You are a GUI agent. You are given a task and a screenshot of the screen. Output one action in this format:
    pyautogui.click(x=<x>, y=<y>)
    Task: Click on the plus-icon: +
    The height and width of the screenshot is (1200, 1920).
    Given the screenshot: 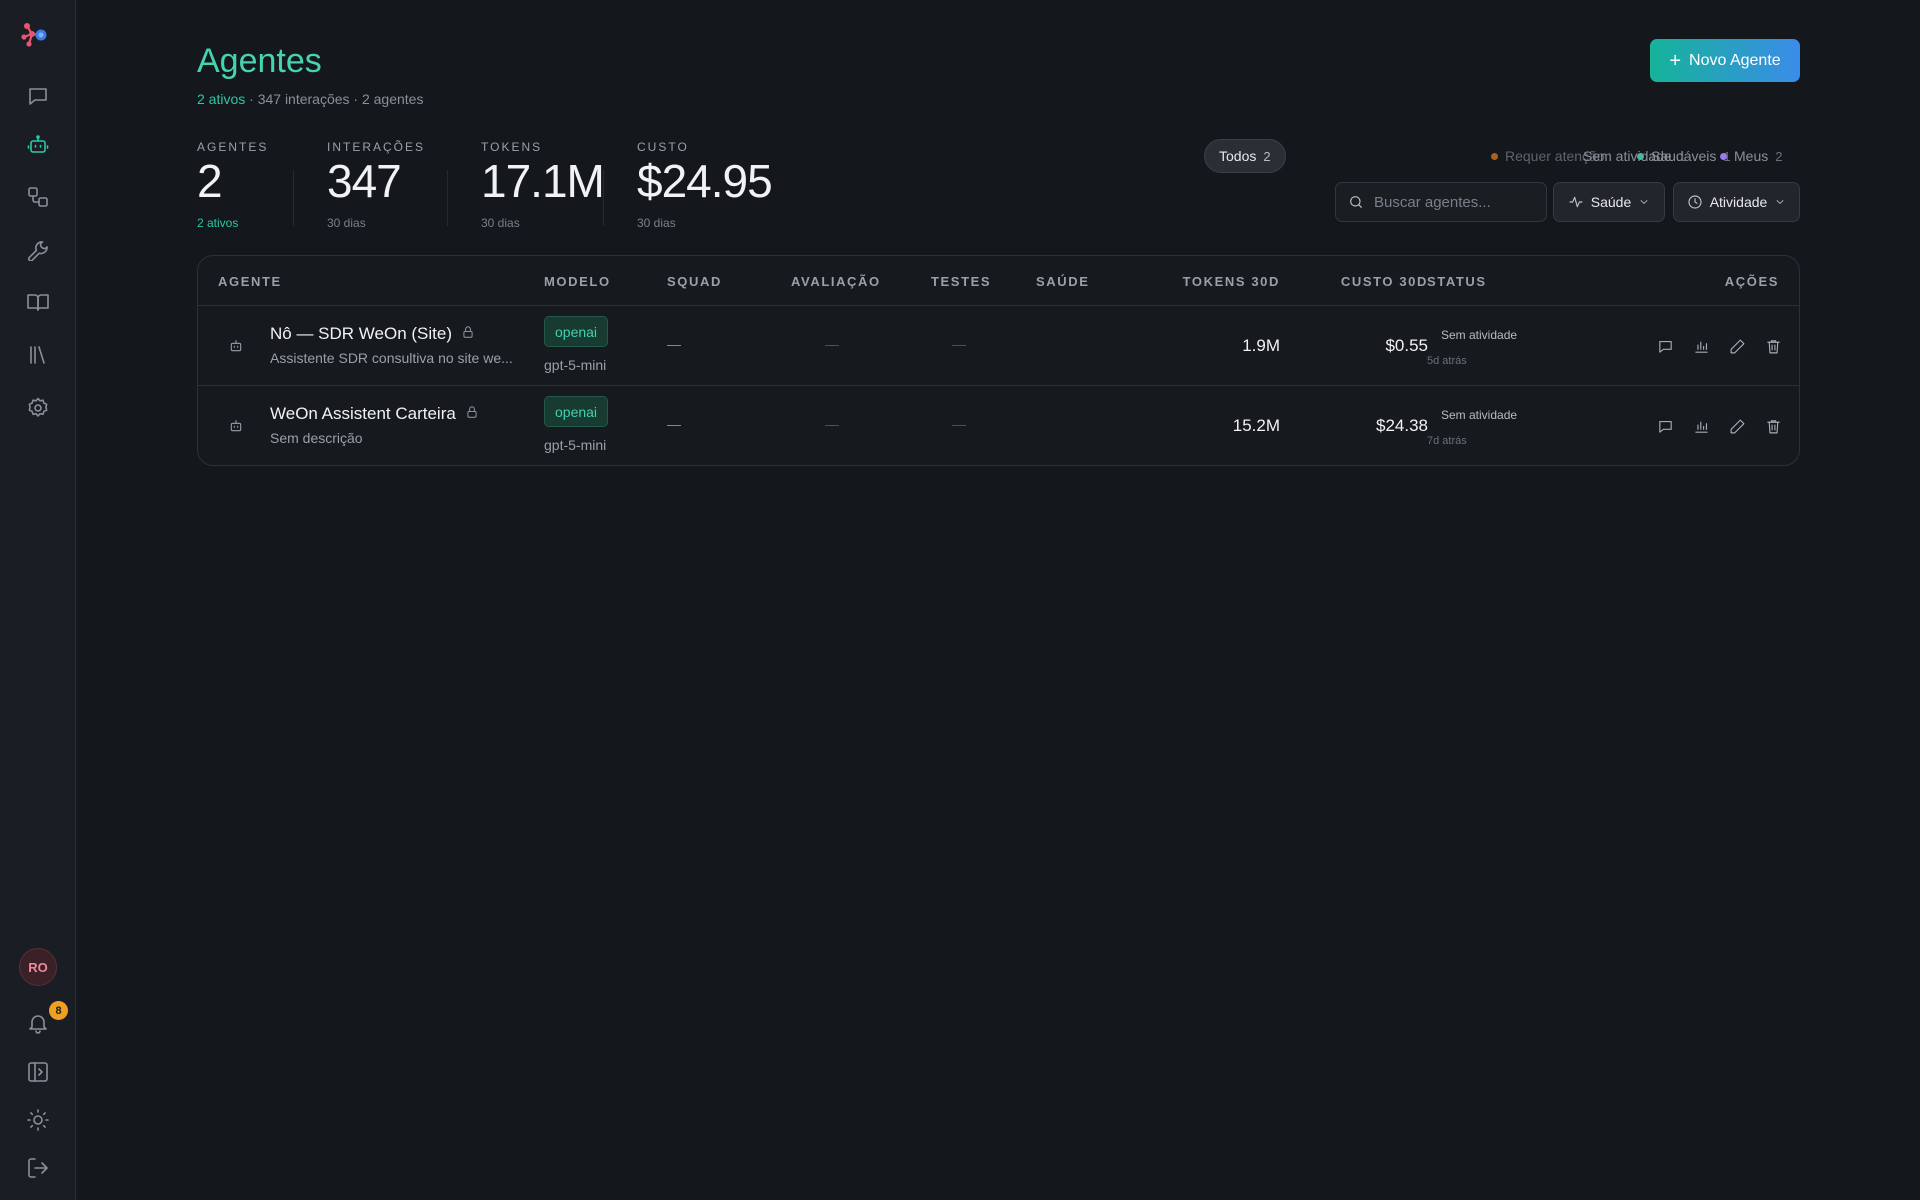 What is the action you would take?
    pyautogui.click(x=1675, y=60)
    